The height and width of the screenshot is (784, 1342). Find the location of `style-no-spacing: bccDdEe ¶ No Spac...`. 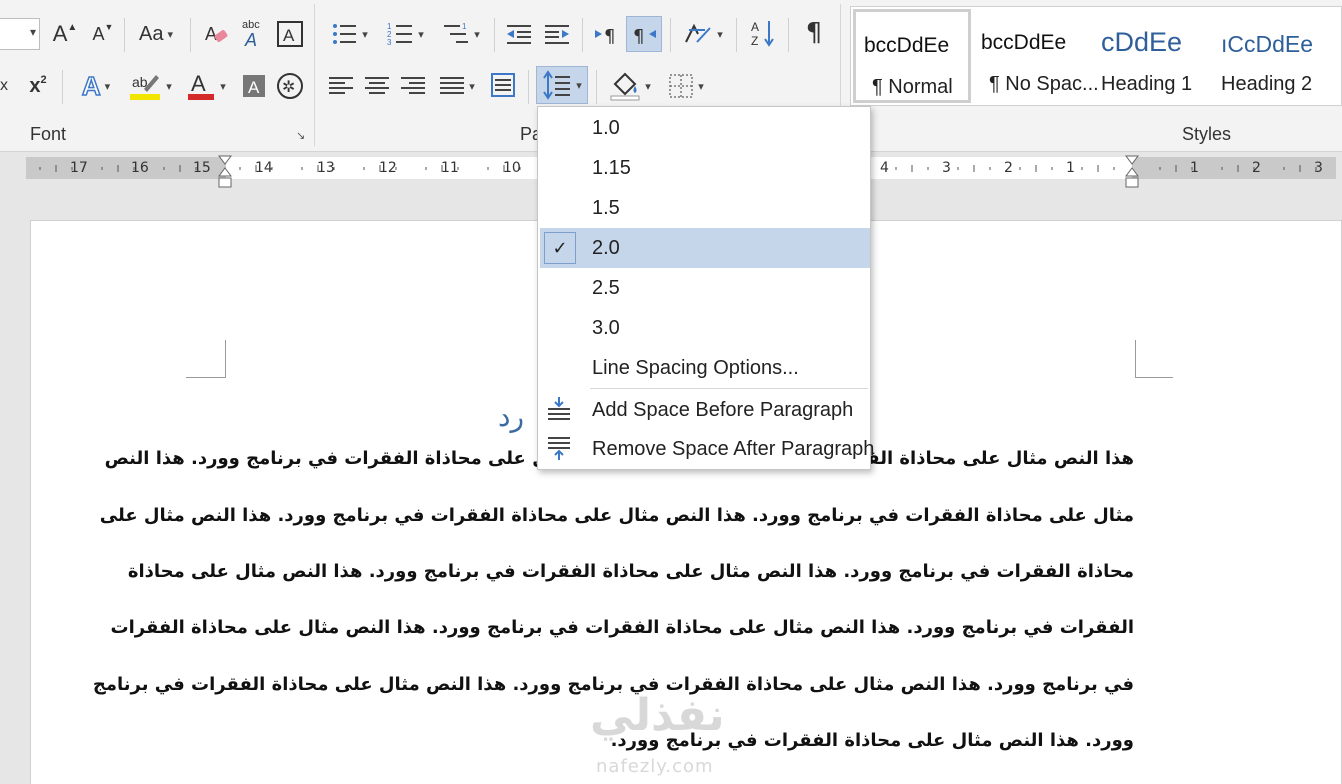

style-no-spacing: bccDdEe ¶ No Spac... is located at coordinates (1036, 56).